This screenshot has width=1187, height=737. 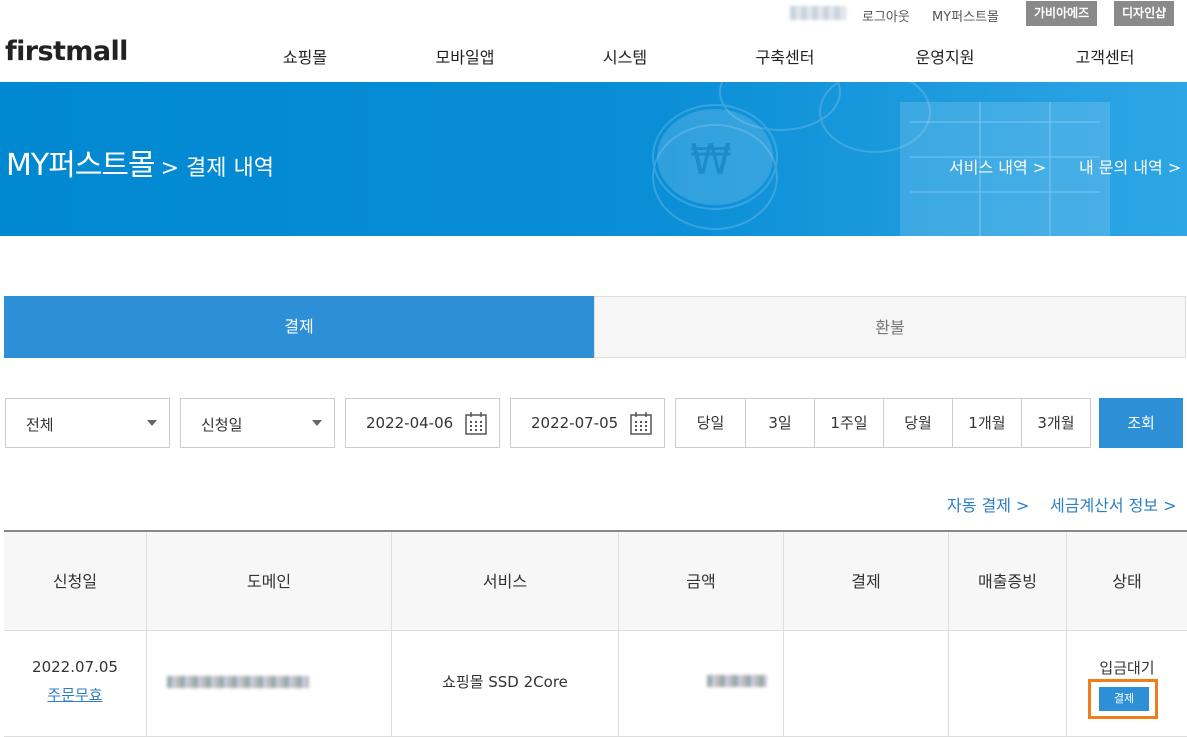 I want to click on nav-build-center: 구축센터, so click(x=785, y=56).